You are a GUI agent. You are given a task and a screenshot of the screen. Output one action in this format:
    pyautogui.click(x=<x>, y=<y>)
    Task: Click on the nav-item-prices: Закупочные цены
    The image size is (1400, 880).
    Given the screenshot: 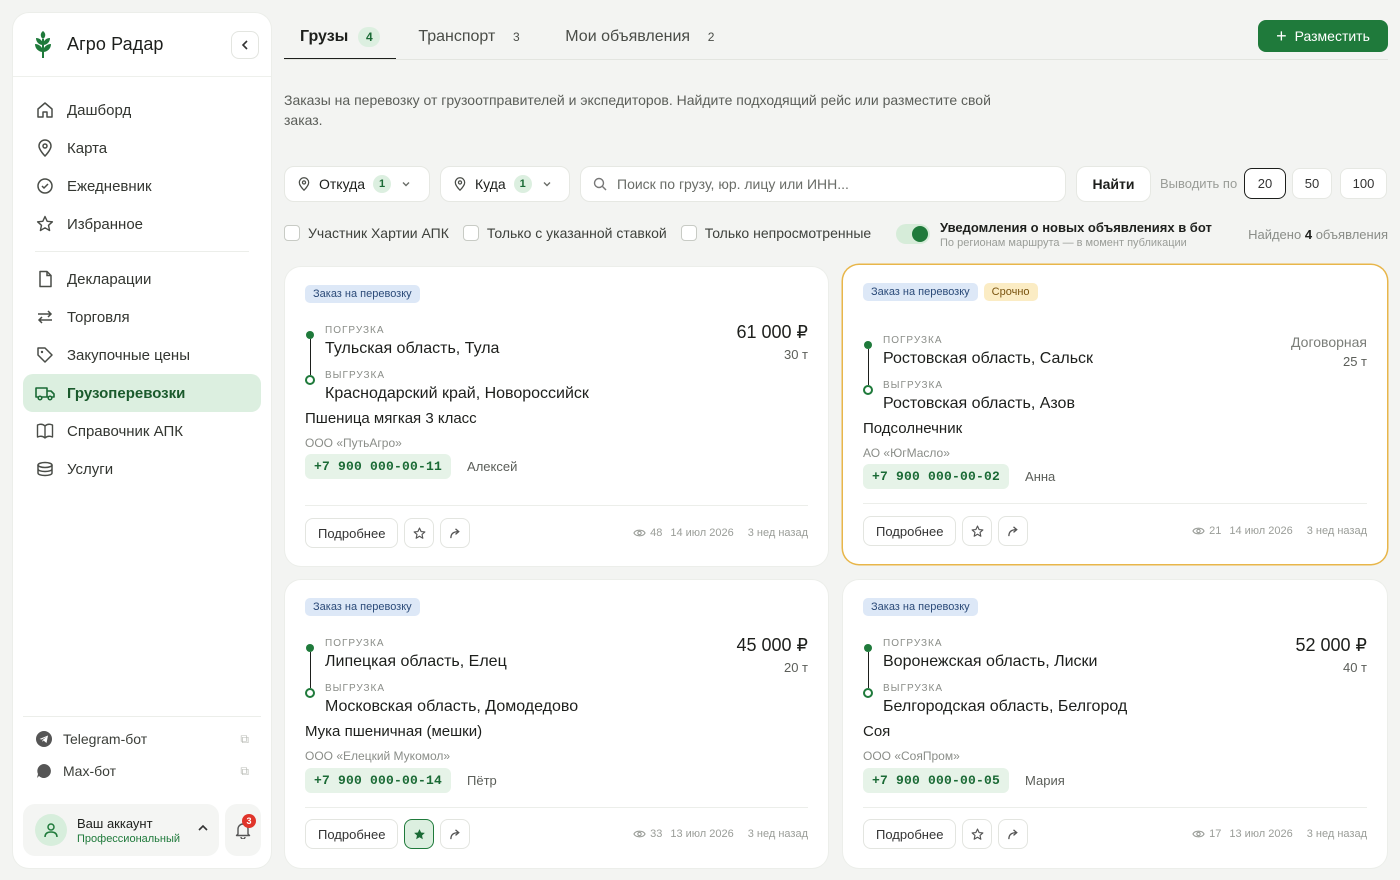 What is the action you would take?
    pyautogui.click(x=142, y=355)
    